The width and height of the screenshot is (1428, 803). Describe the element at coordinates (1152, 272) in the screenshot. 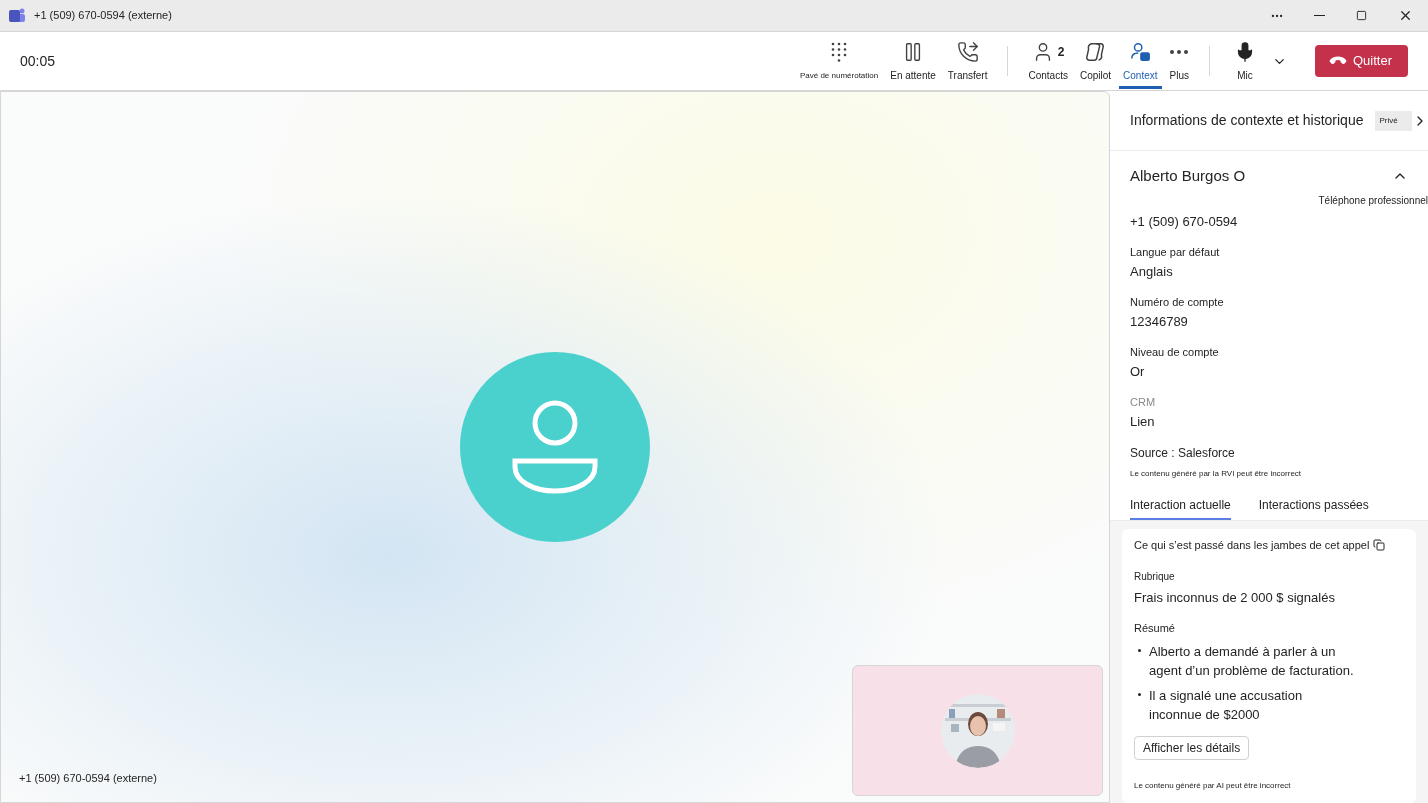

I see `field-value: Anglais` at that location.